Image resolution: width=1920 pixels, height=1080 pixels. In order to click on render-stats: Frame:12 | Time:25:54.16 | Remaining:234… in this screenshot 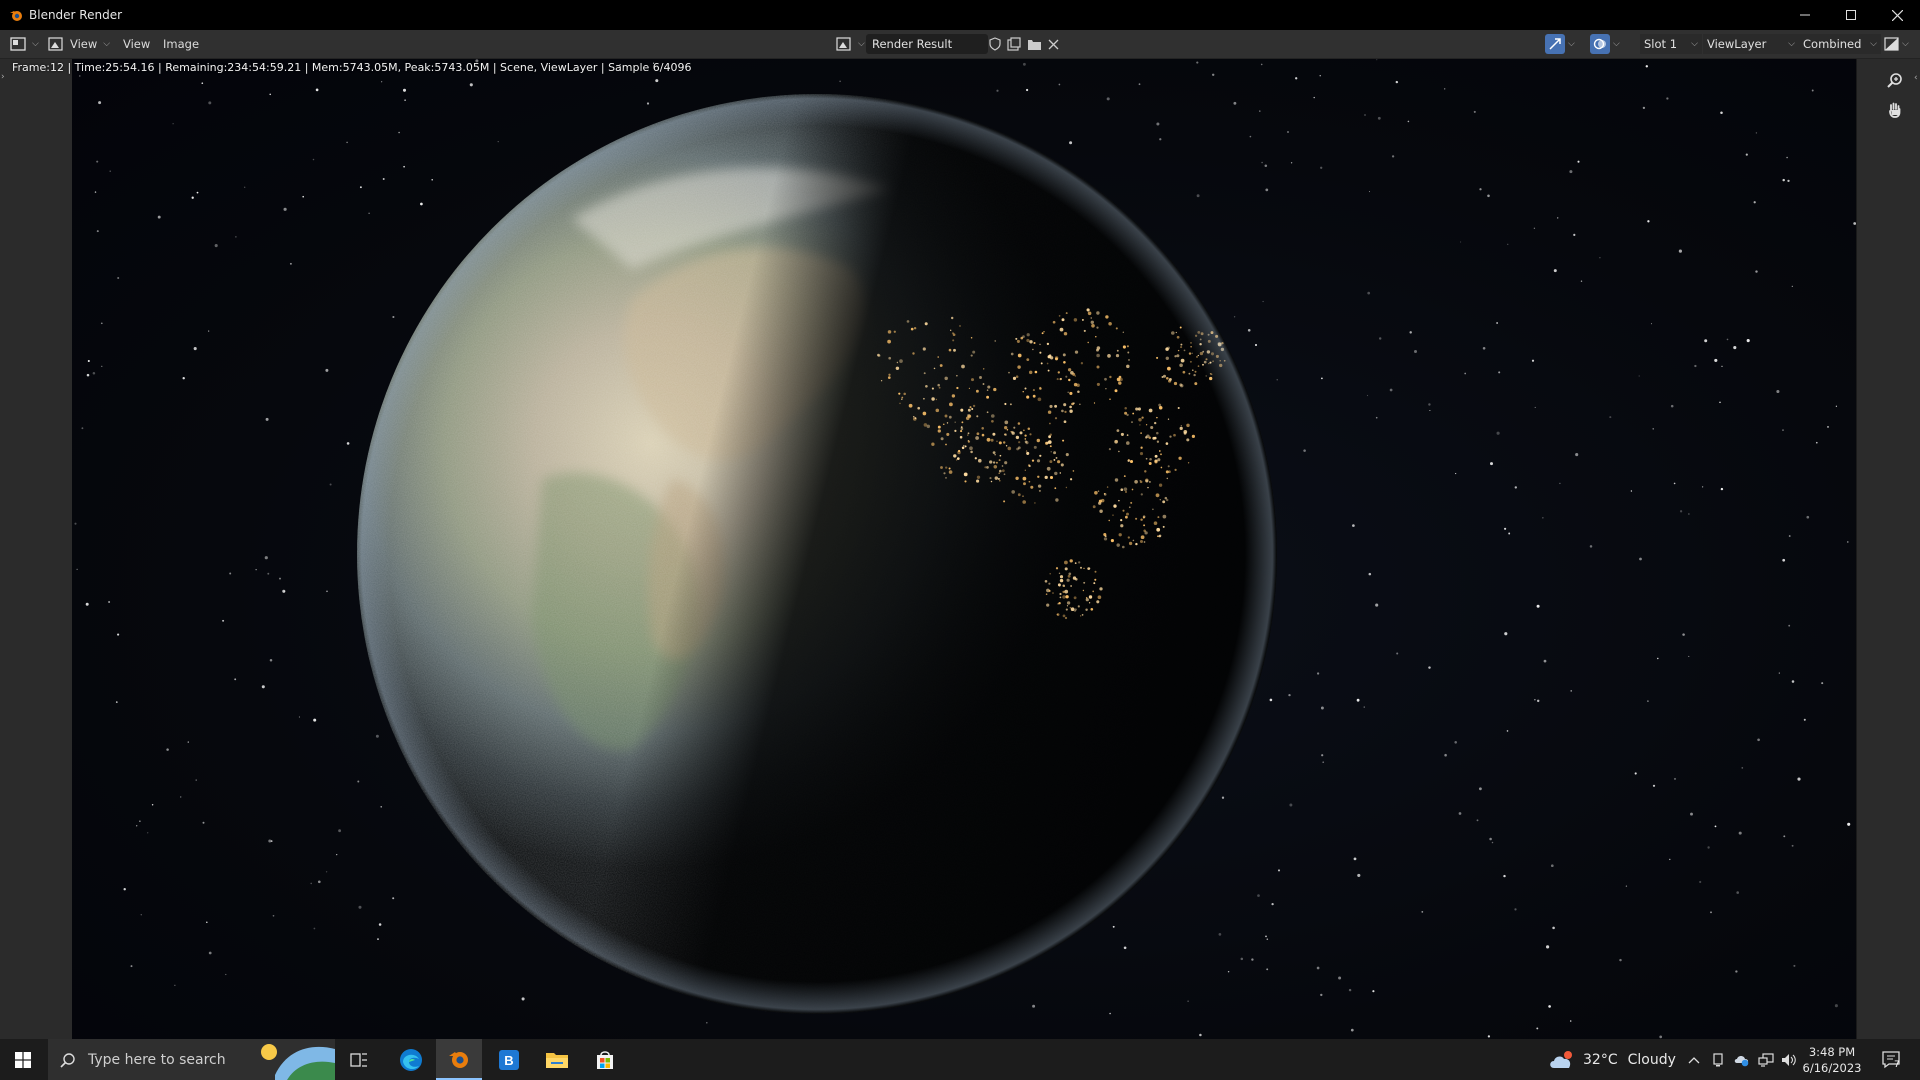, I will do `click(352, 67)`.